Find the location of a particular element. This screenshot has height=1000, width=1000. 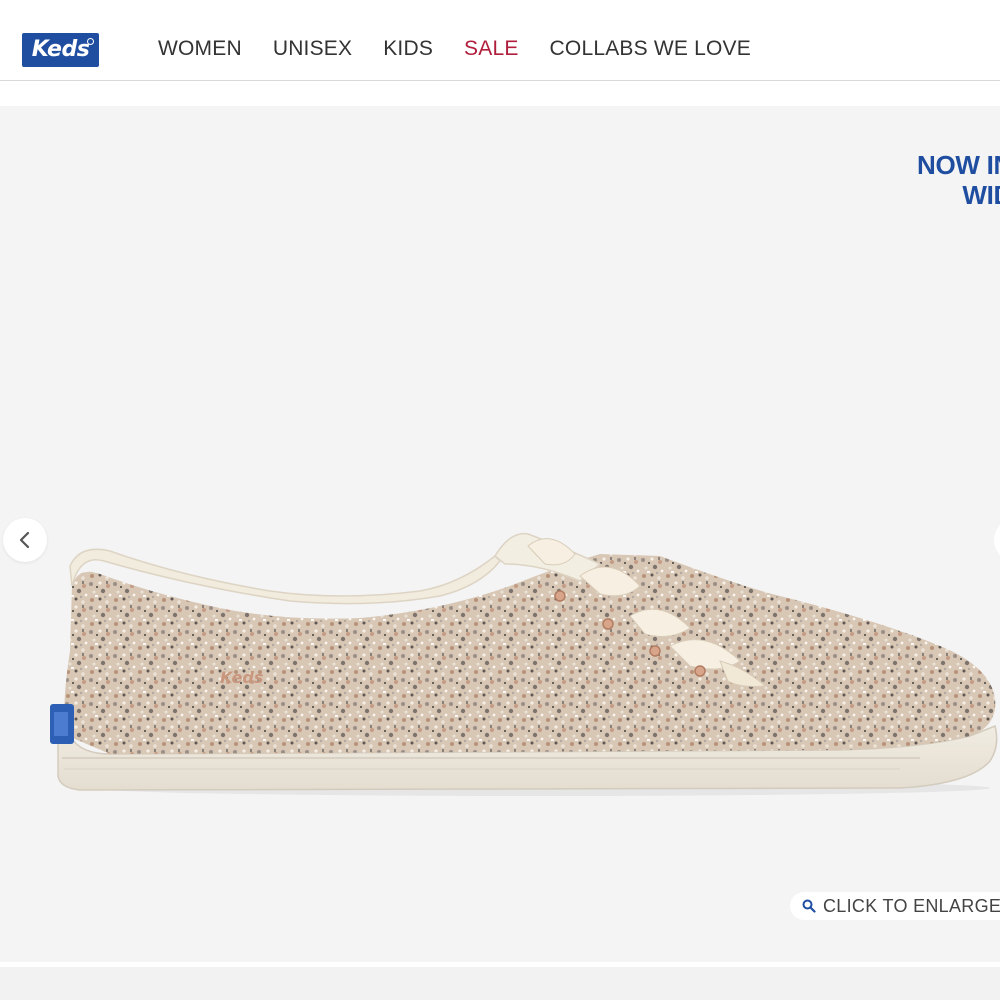

keds-logo: Keds is located at coordinates (60, 50).